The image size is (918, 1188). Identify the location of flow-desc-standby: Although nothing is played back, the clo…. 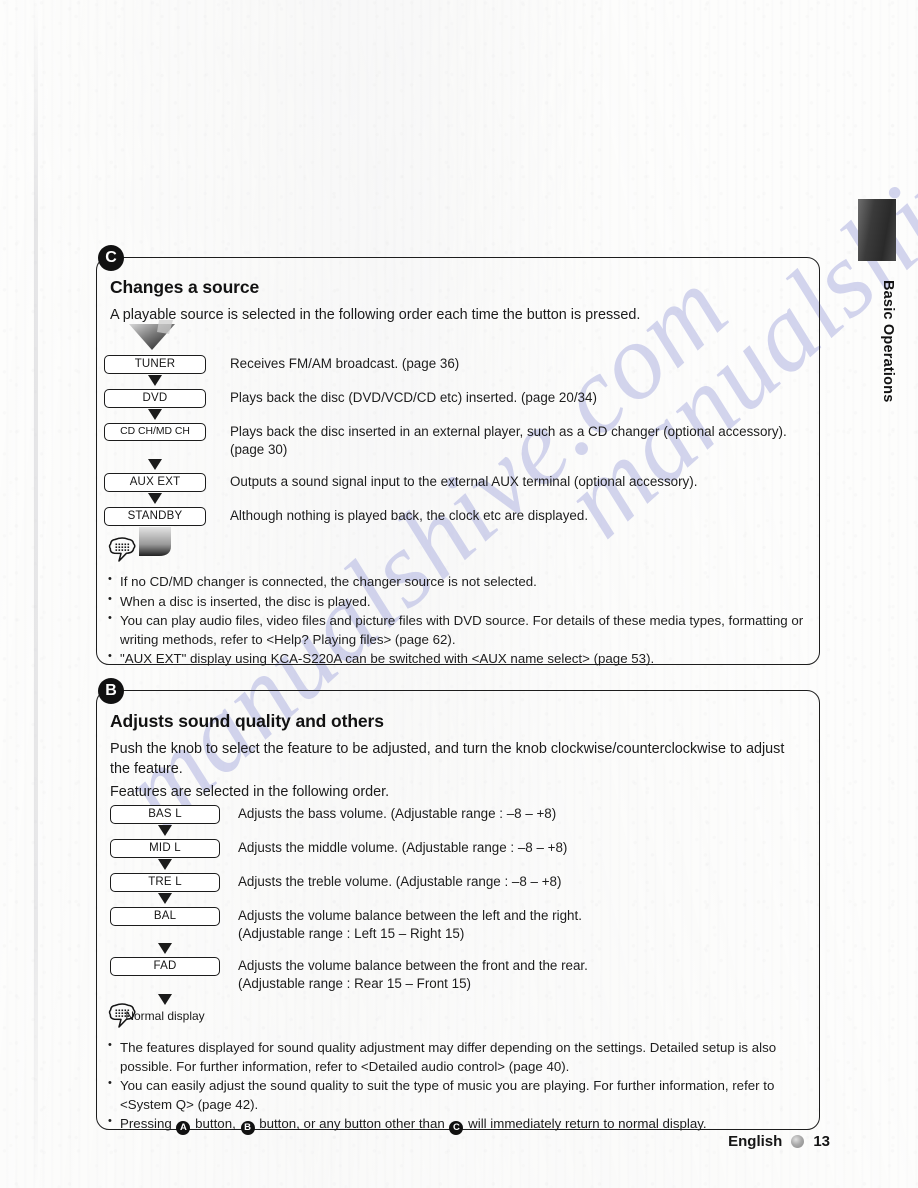
(409, 516).